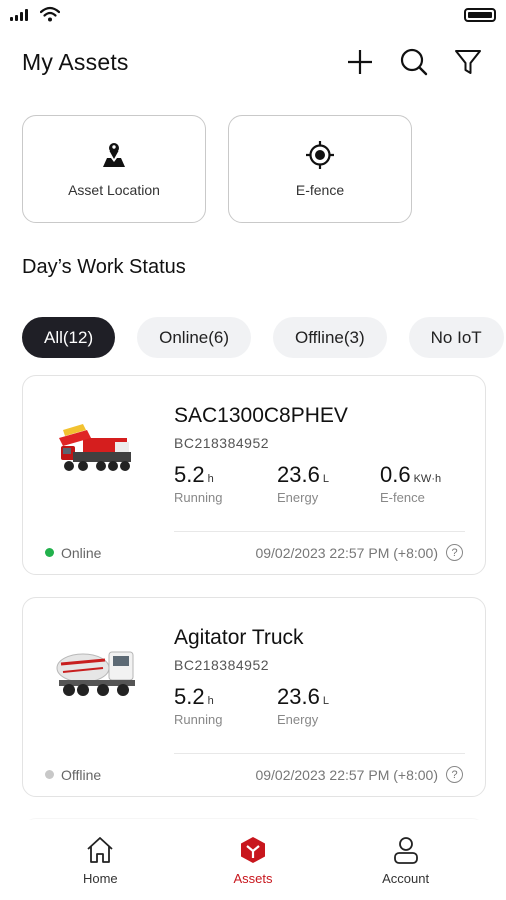 Image resolution: width=506 pixels, height=900 pixels. I want to click on asset-name: SAC1300C8PHEV, so click(261, 415).